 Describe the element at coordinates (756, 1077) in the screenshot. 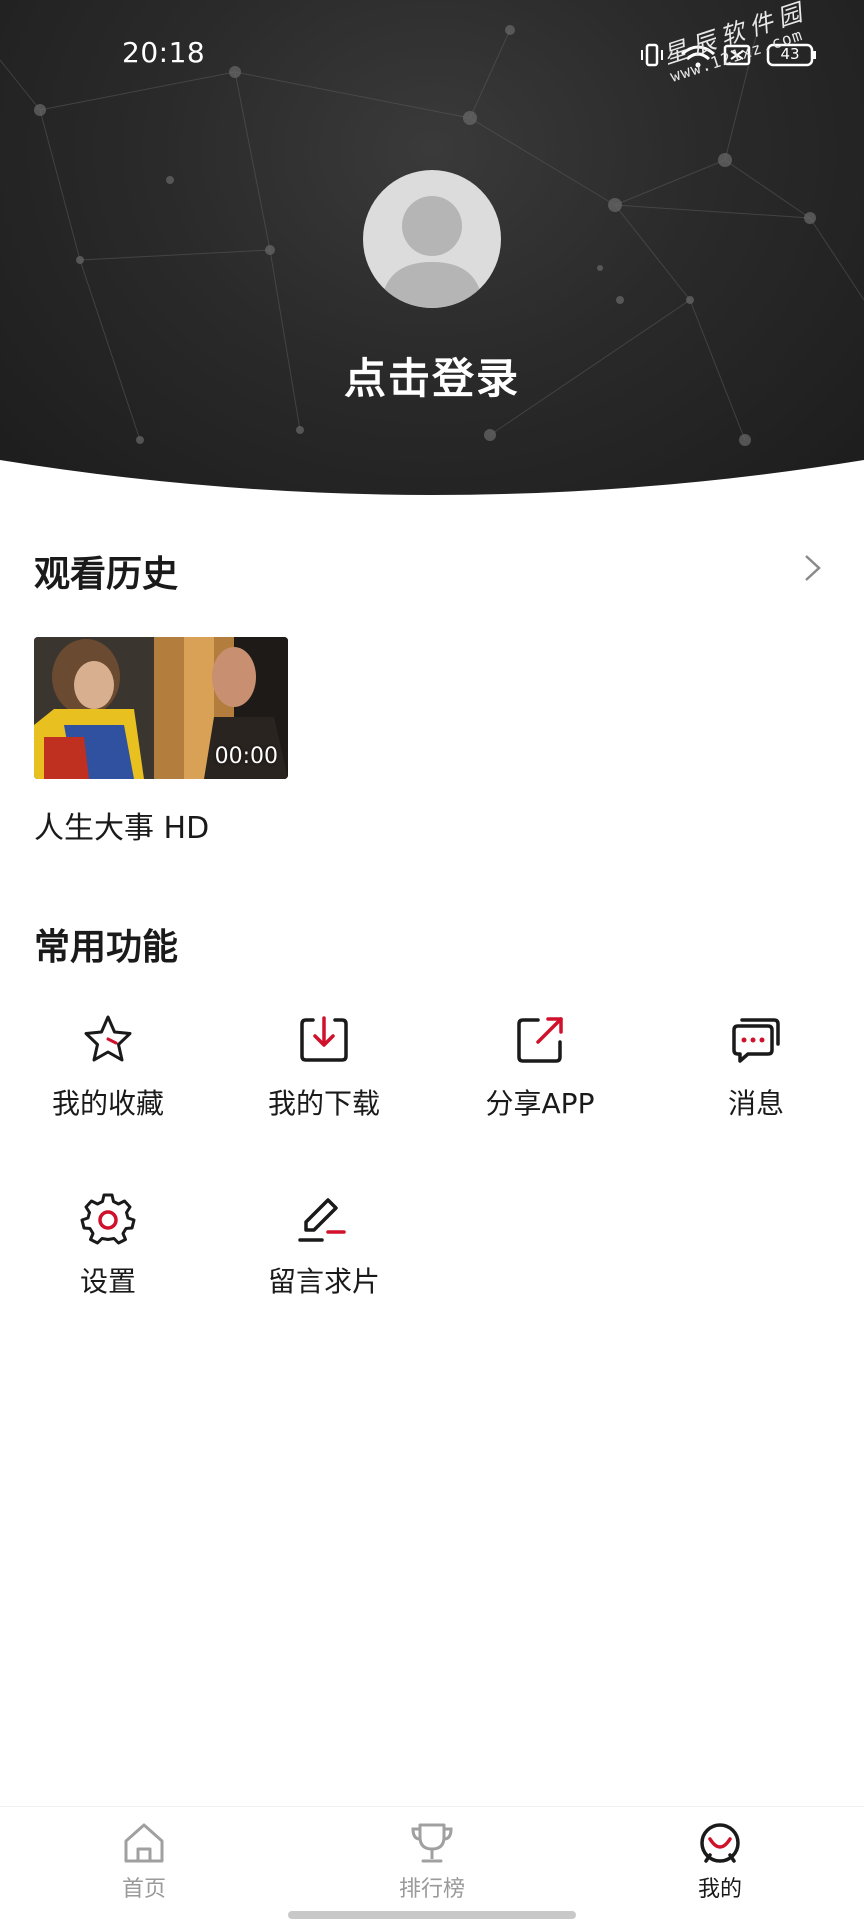

I see `feature-messages: 消息` at that location.